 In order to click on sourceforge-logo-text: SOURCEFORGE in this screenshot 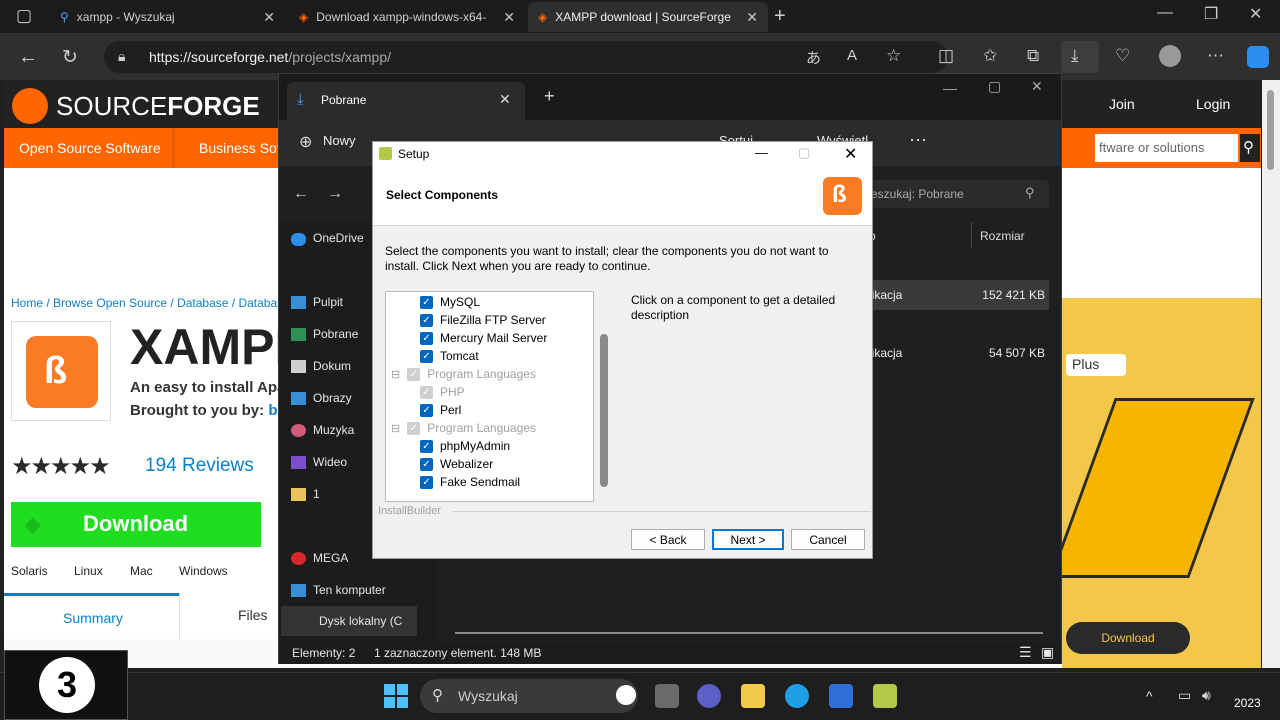, I will do `click(158, 106)`.